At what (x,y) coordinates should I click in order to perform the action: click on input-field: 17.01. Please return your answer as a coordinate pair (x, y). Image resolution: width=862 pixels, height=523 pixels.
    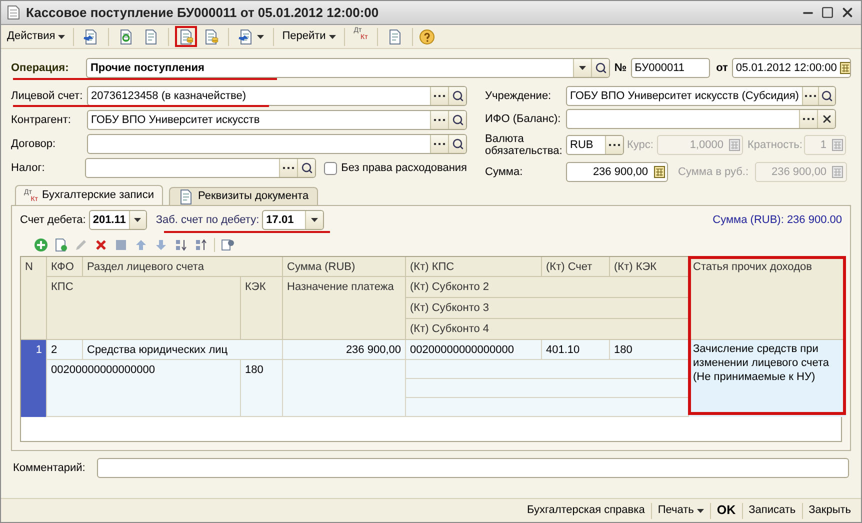
    Looking at the image, I should click on (293, 220).